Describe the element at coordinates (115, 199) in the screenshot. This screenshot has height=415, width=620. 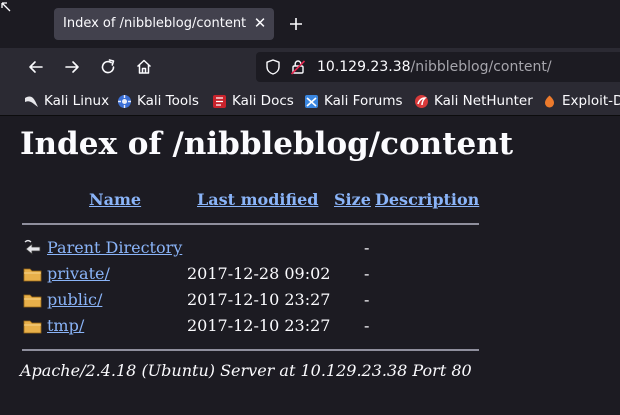
I see `column-header-name: Name` at that location.